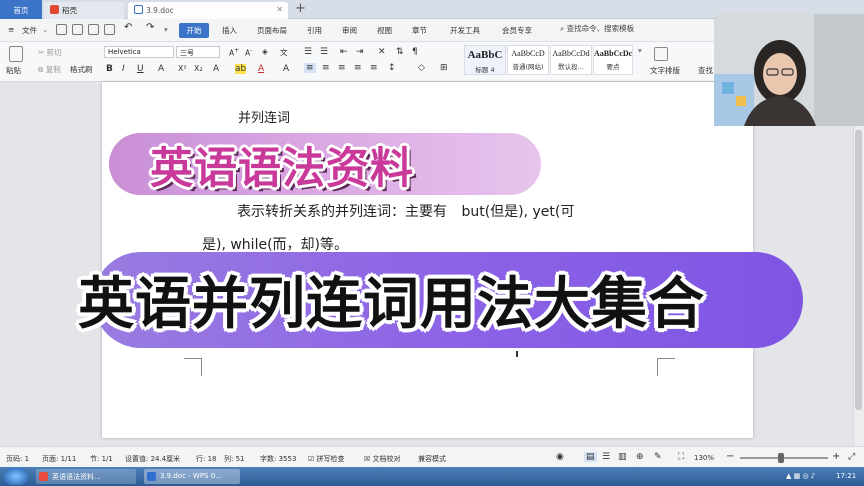 This screenshot has width=864, height=486. Describe the element at coordinates (109, 69) in the screenshot. I see `bold-icon: B` at that location.